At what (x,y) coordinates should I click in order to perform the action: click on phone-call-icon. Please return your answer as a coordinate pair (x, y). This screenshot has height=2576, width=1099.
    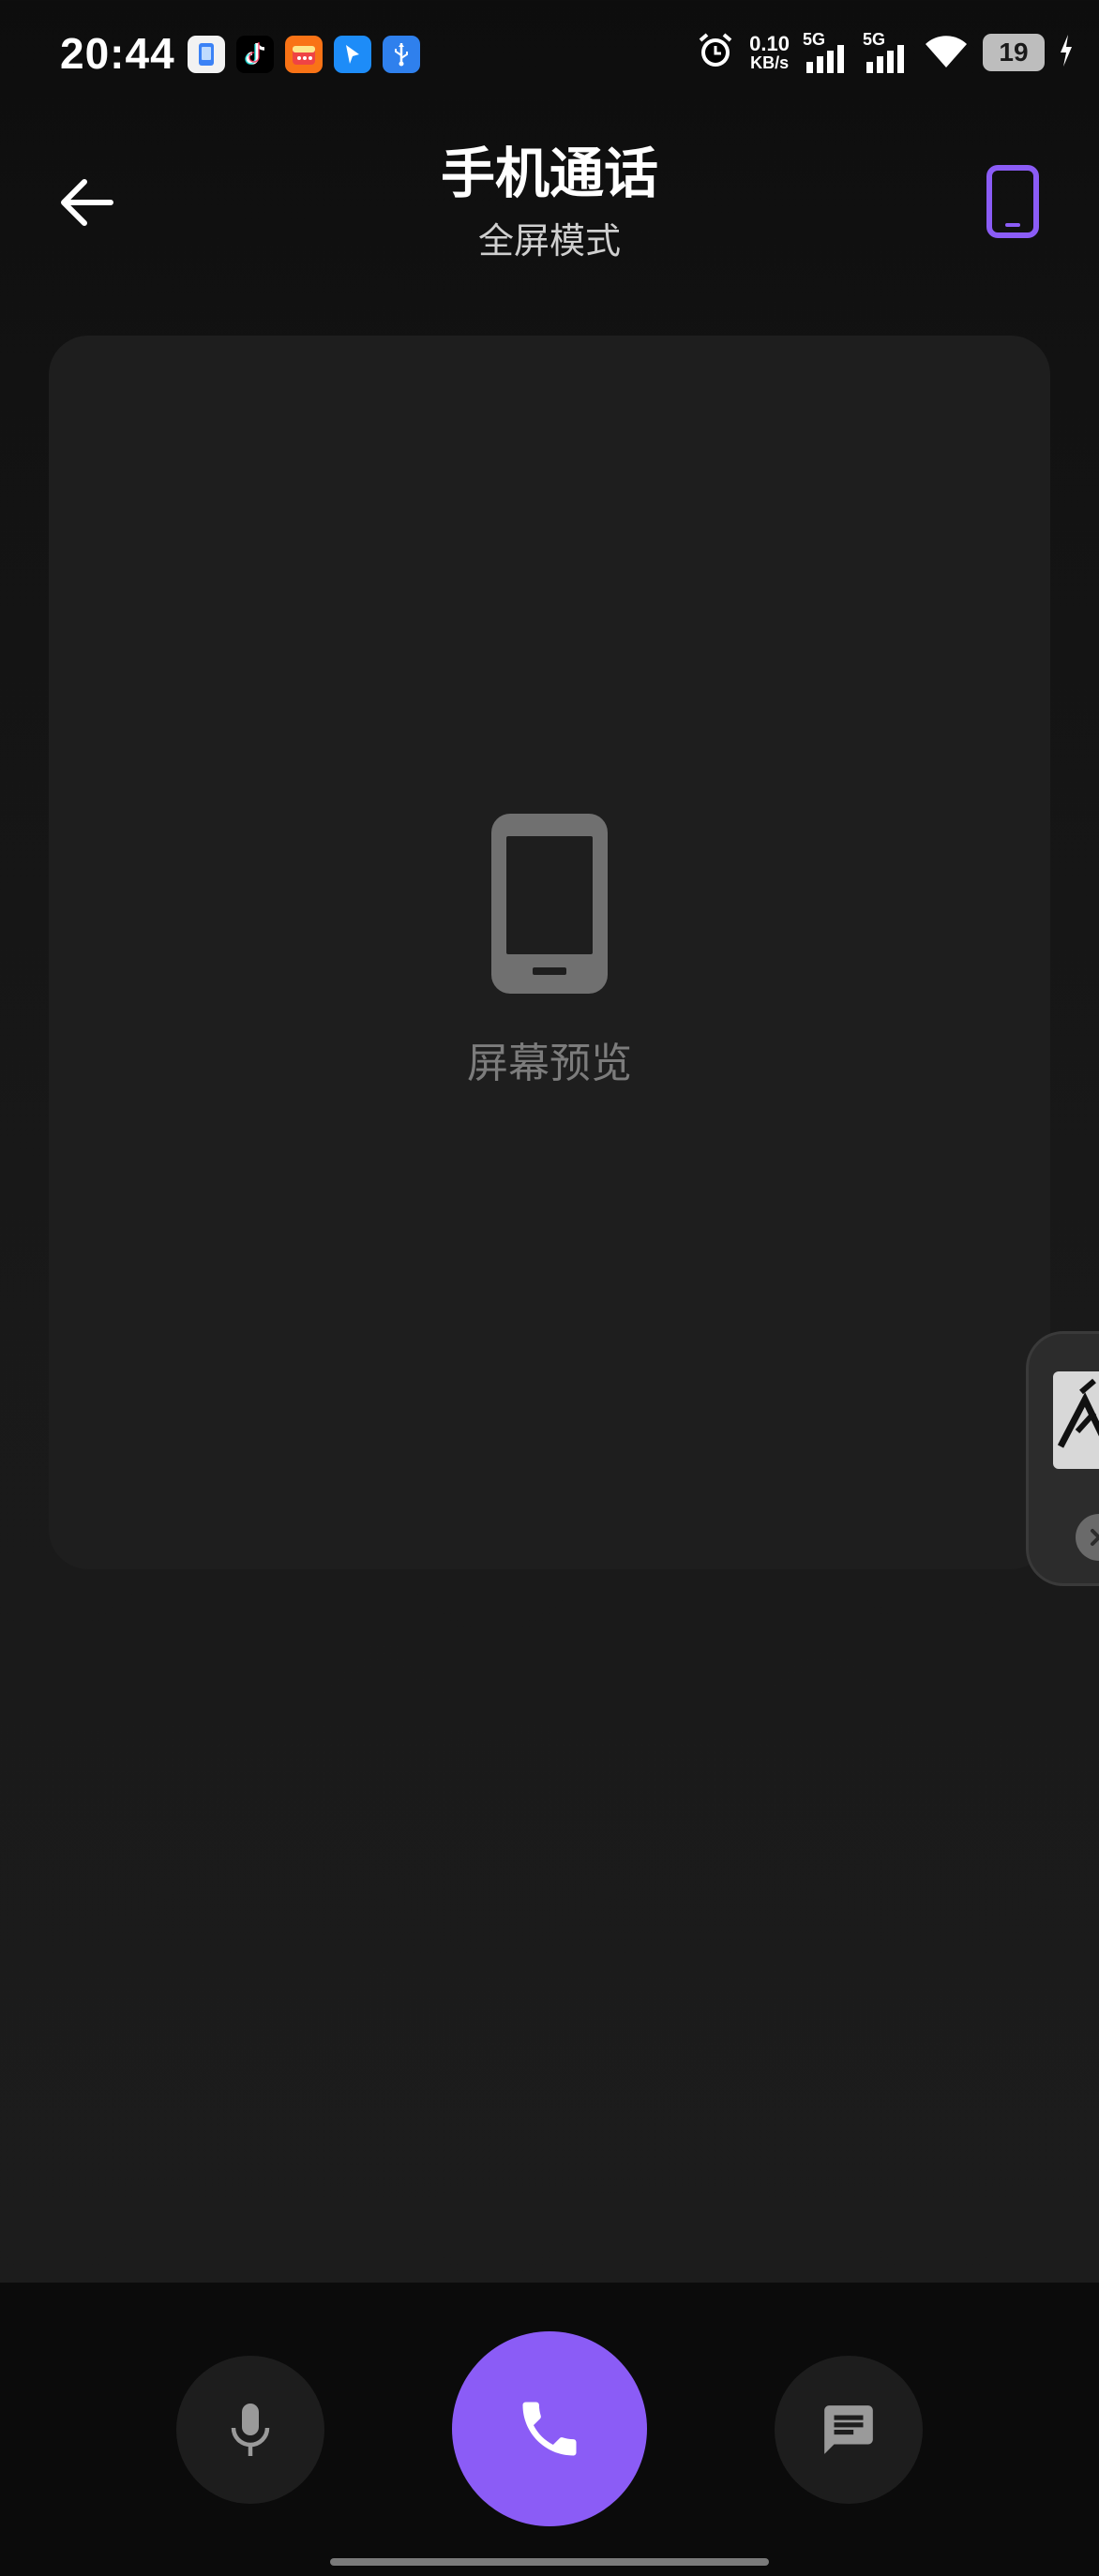
    Looking at the image, I should click on (549, 2429).